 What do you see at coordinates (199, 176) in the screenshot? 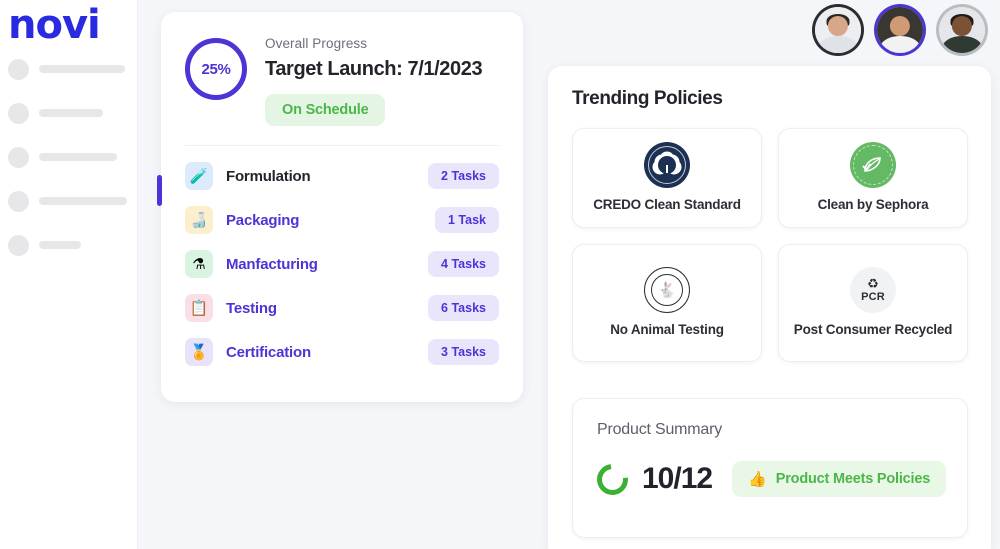
I see `test-tube-icon: 🧪` at bounding box center [199, 176].